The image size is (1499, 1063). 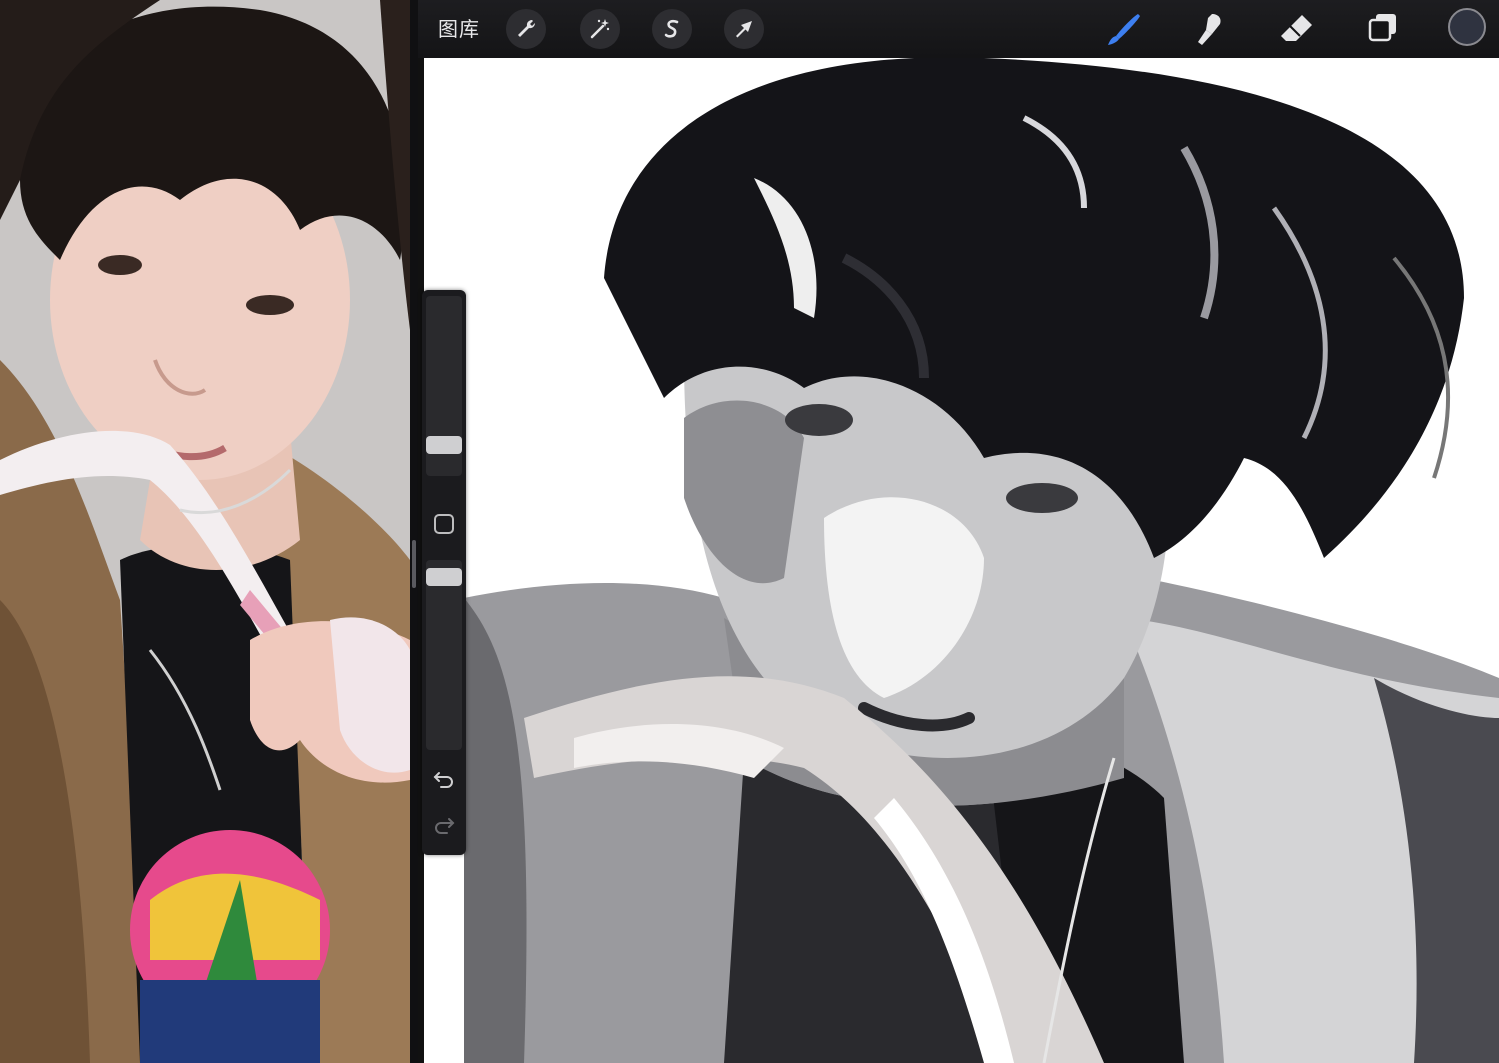 What do you see at coordinates (444, 577) in the screenshot?
I see `opacity-thumb` at bounding box center [444, 577].